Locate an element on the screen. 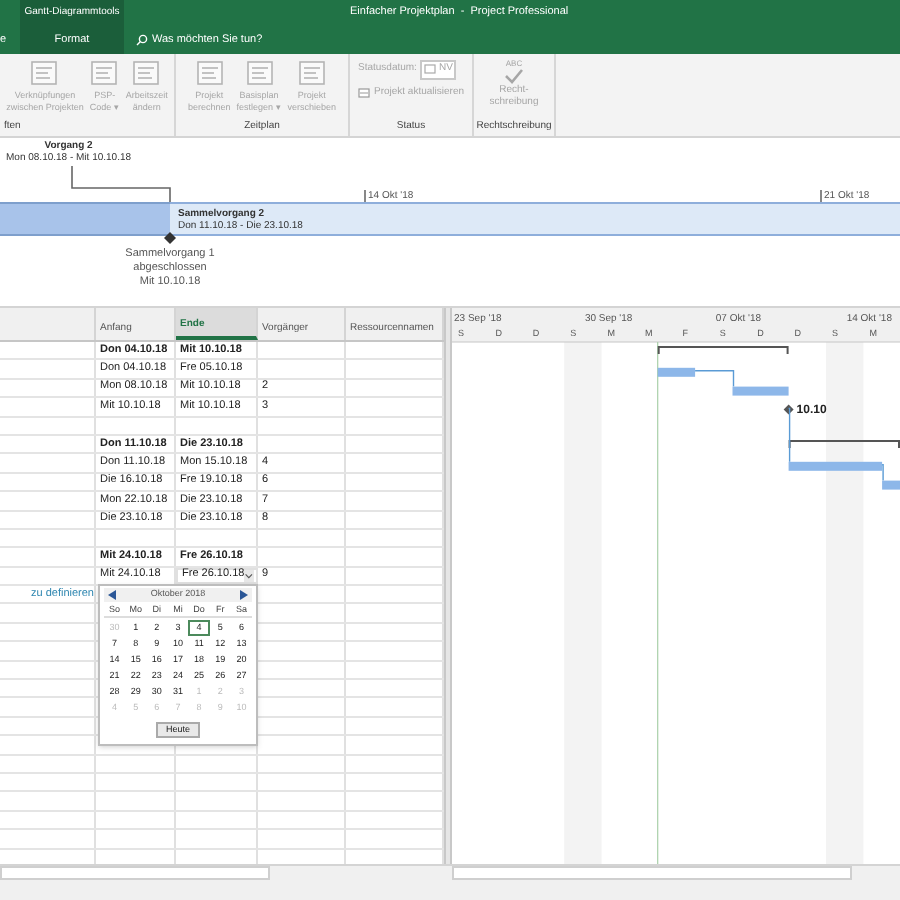 The height and width of the screenshot is (900, 900). calendar-icon is located at coordinates (430, 69).